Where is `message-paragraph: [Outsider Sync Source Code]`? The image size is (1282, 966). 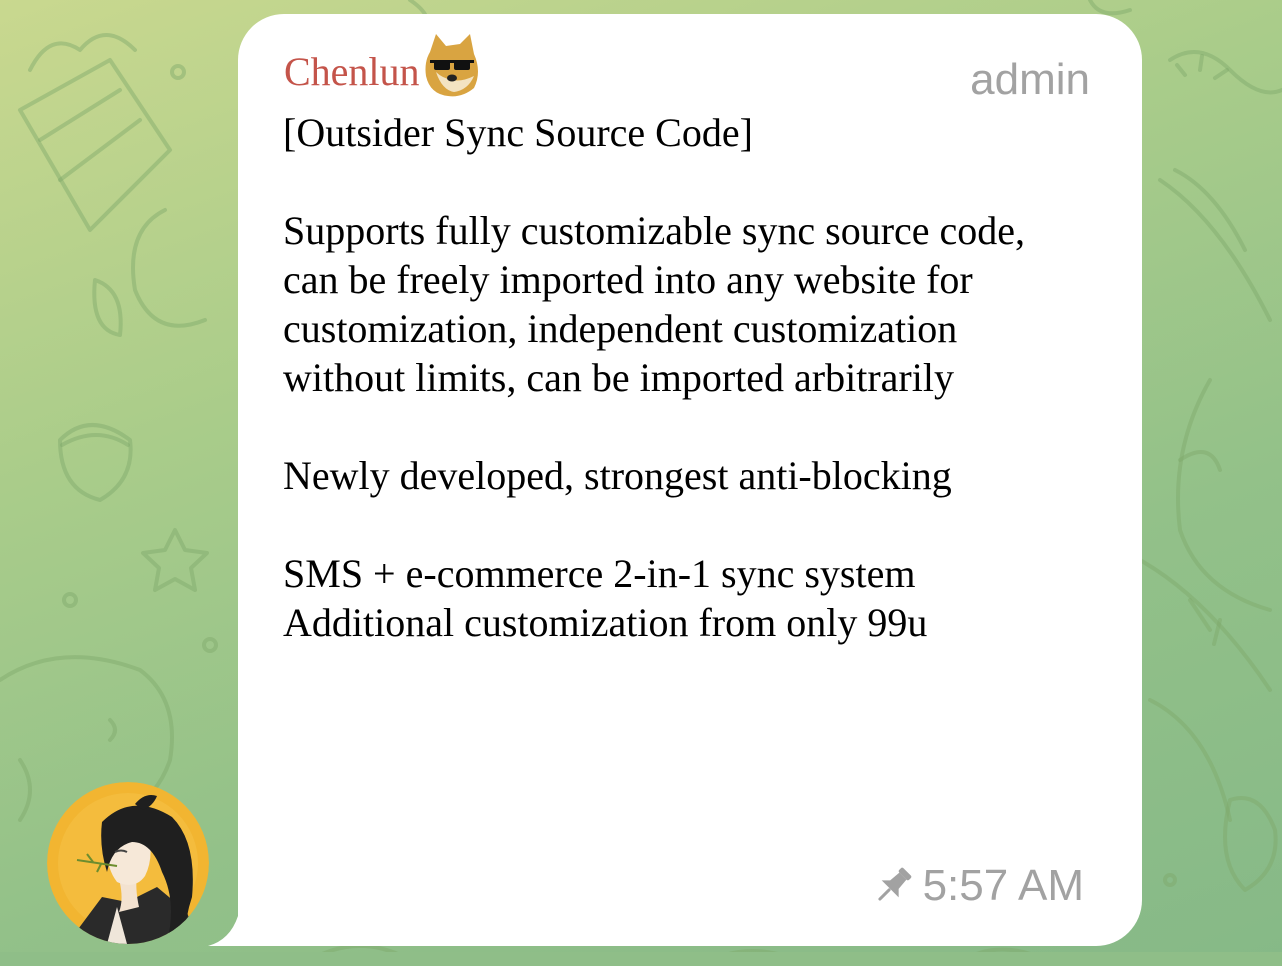 message-paragraph: [Outsider Sync Source Code] is located at coordinates (708, 132).